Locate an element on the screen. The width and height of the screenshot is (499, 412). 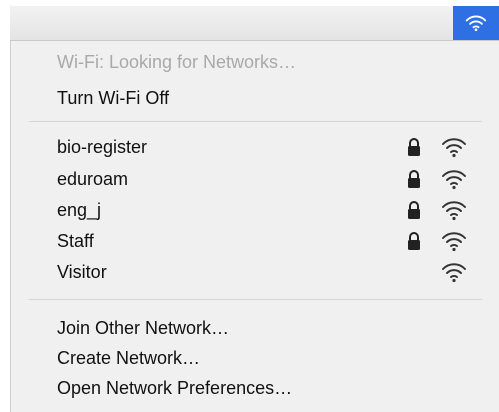
turn-wifi-off-item: Turn Wi-Fi Off is located at coordinates (113, 98).